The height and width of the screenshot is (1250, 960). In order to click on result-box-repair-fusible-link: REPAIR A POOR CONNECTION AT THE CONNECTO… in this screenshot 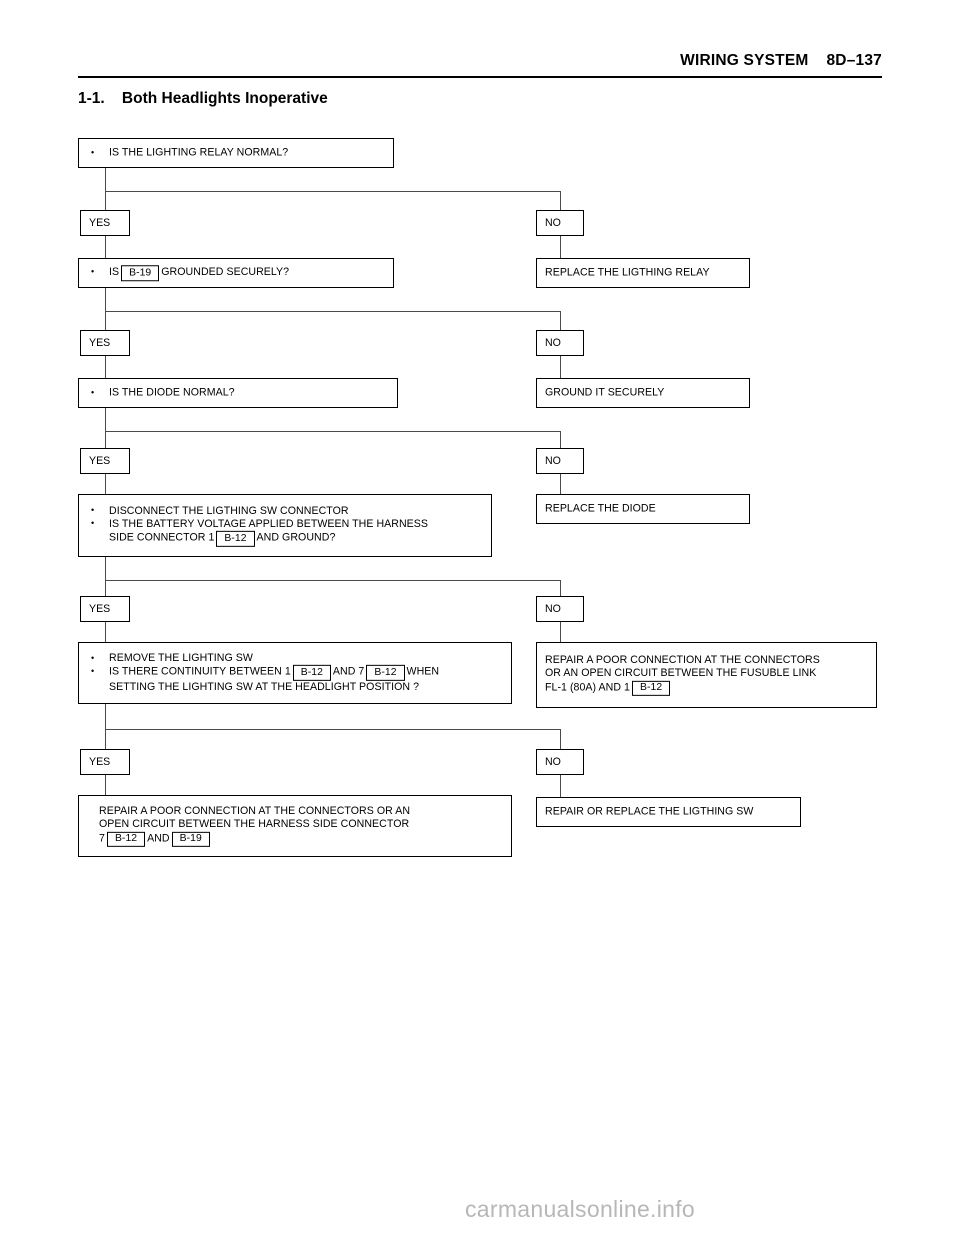, I will do `click(706, 675)`.